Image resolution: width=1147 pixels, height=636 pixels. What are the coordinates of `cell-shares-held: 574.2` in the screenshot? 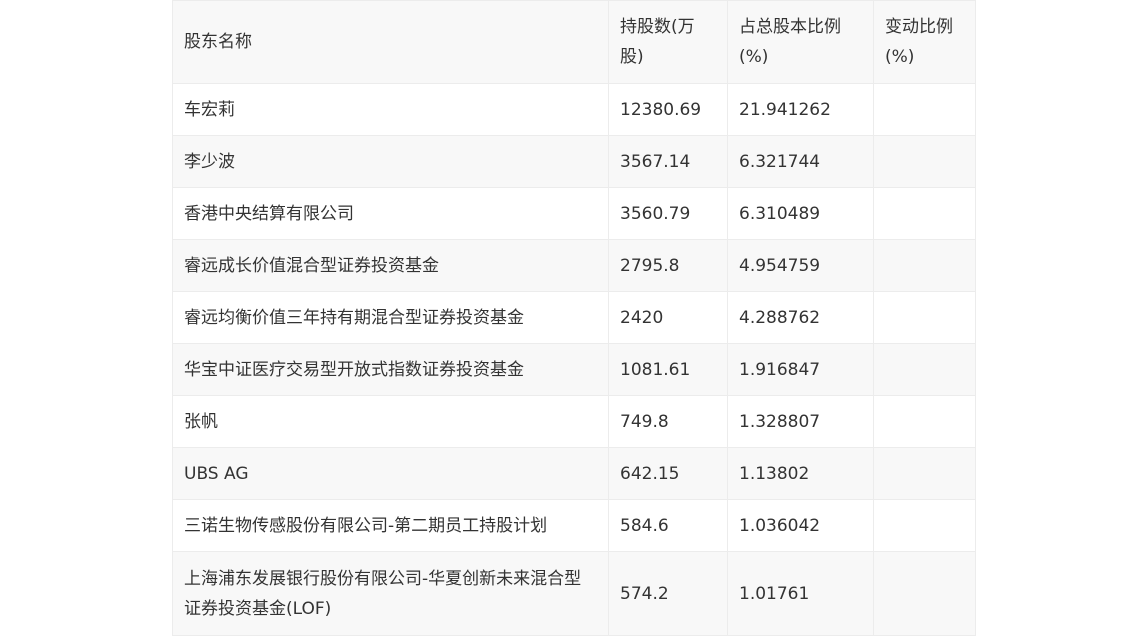 It's located at (668, 593).